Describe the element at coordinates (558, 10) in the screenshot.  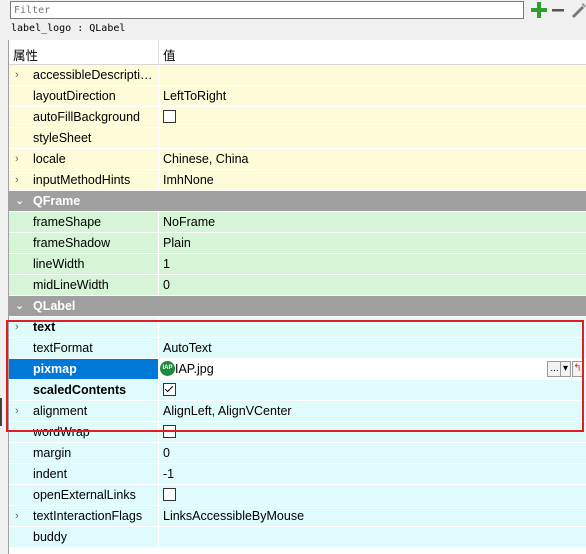
I see `remove-property-icon` at that location.